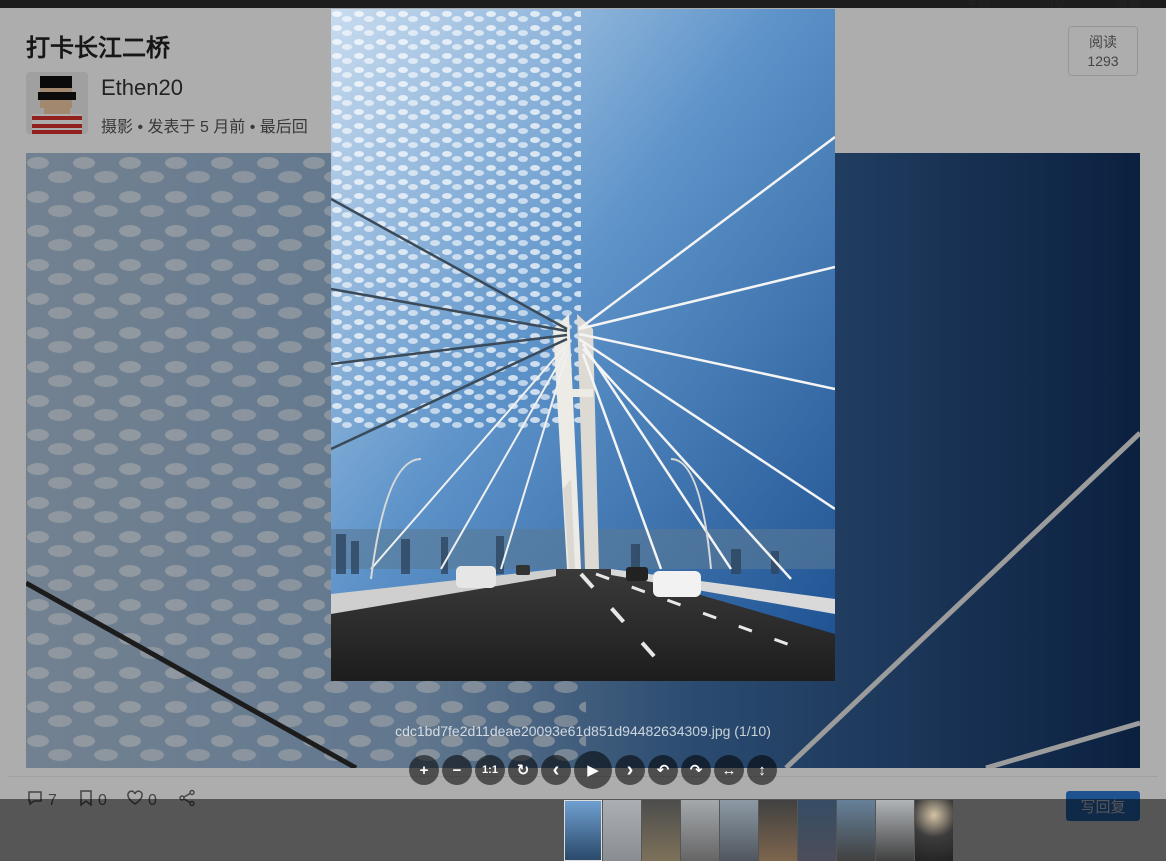 The image size is (1166, 861). I want to click on rotate-right-icon: ↷, so click(696, 770).